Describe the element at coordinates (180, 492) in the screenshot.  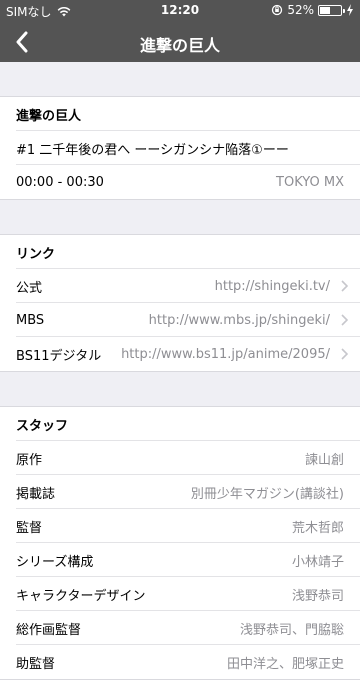
I see `staff-row: 掲載誌 別冊少年マガジン(講談社)` at that location.